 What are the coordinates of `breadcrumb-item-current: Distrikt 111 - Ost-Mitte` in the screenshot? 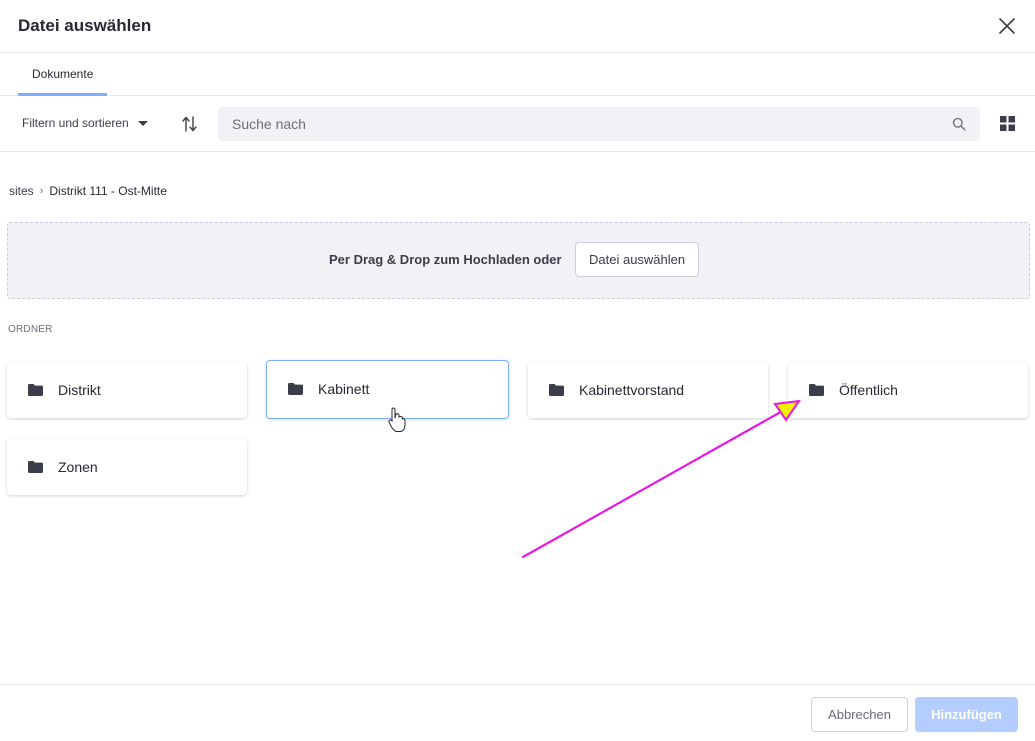 It's located at (108, 191).